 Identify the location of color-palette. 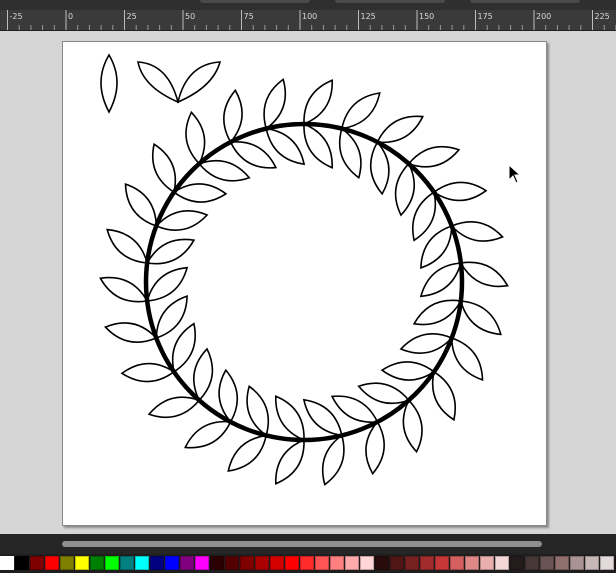
(308, 563).